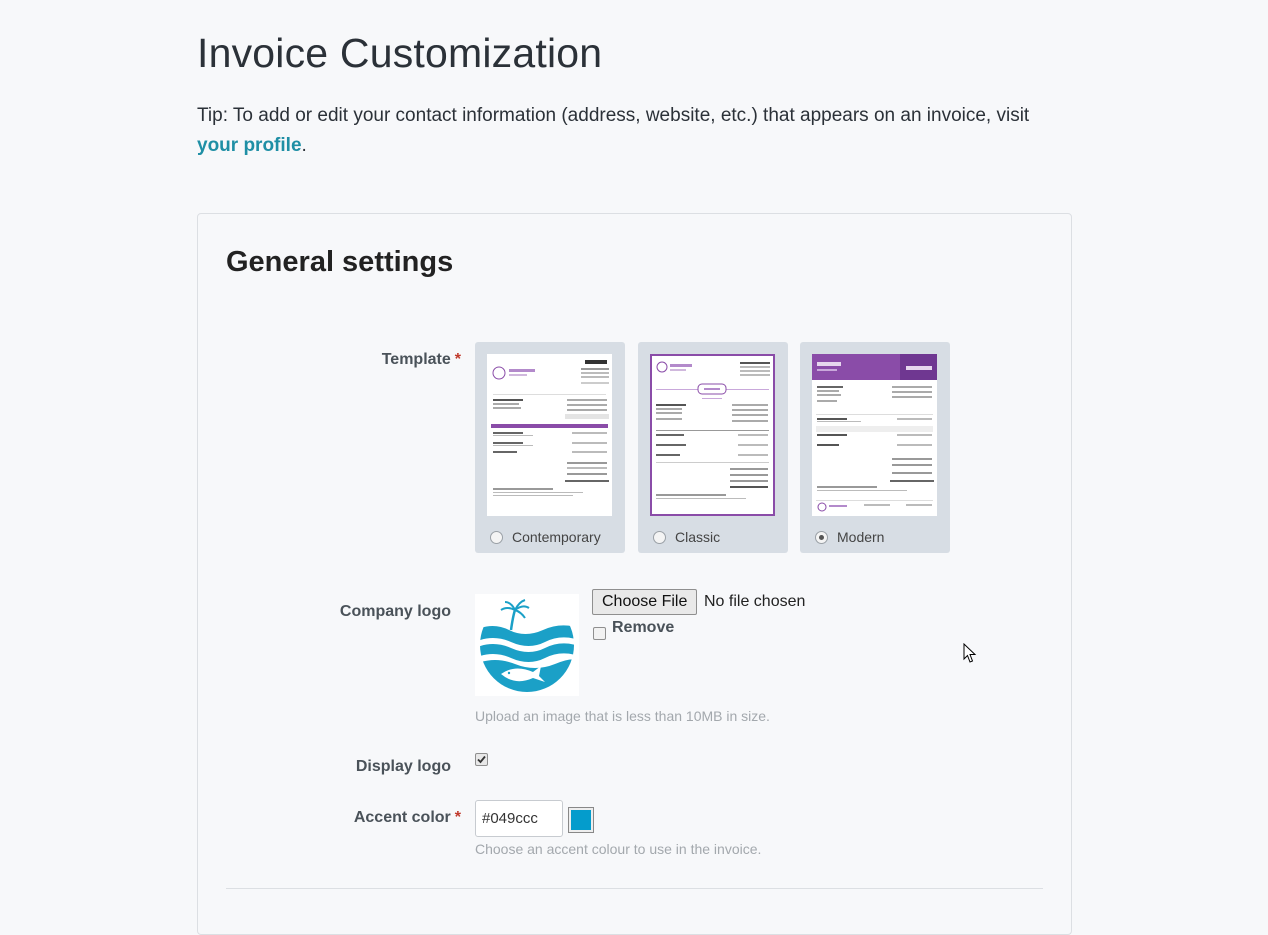 The width and height of the screenshot is (1268, 935). Describe the element at coordinates (334, 818) in the screenshot. I see `accent-color-label: Accent color *` at that location.